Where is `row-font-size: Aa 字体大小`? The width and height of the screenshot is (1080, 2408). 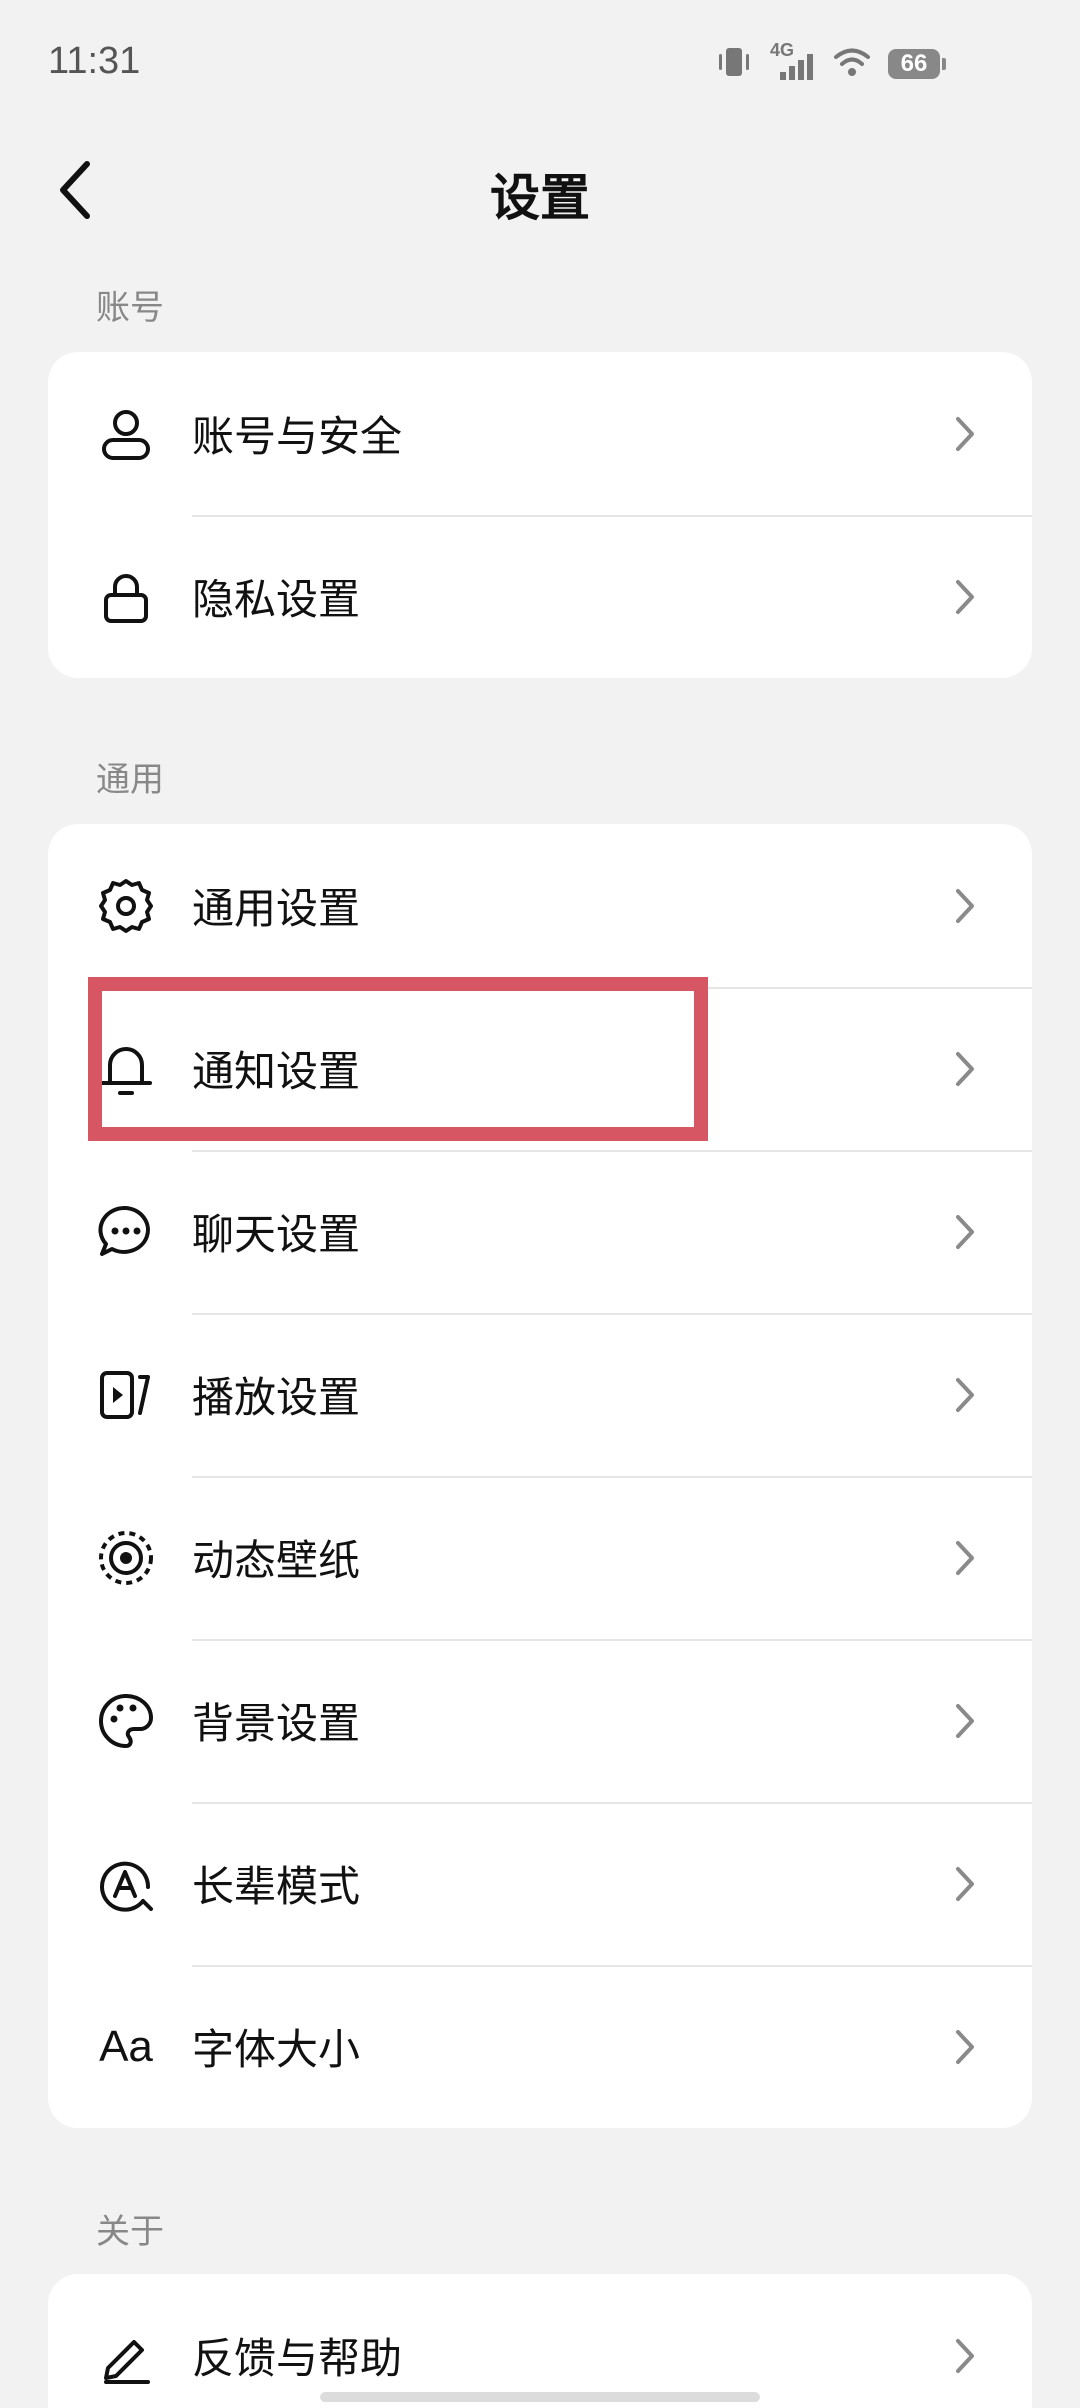
row-font-size: Aa 字体大小 is located at coordinates (540, 2046).